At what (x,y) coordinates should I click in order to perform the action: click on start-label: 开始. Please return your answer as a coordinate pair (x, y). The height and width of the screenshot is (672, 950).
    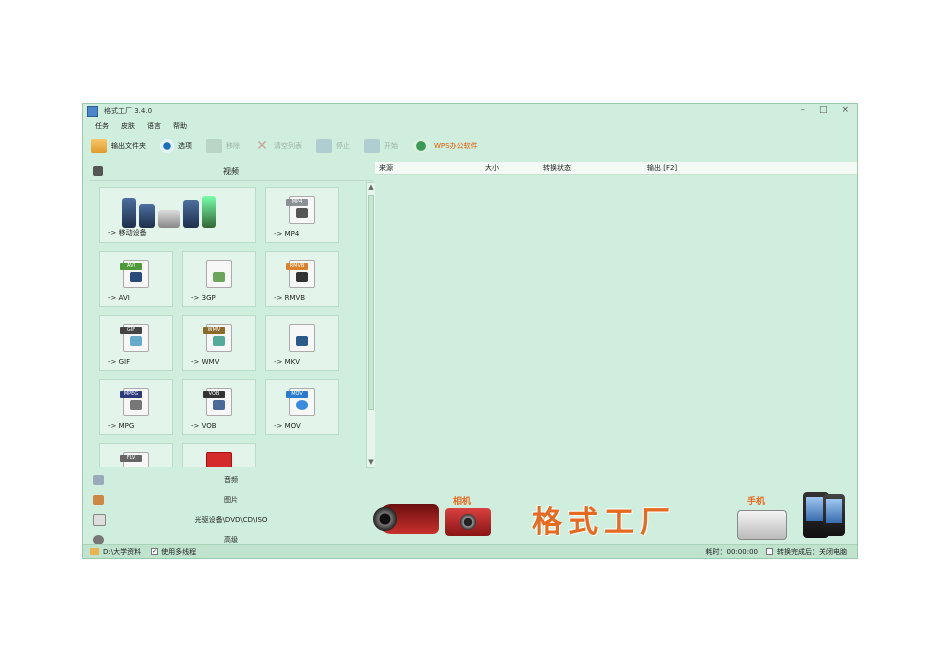
    Looking at the image, I should click on (391, 146).